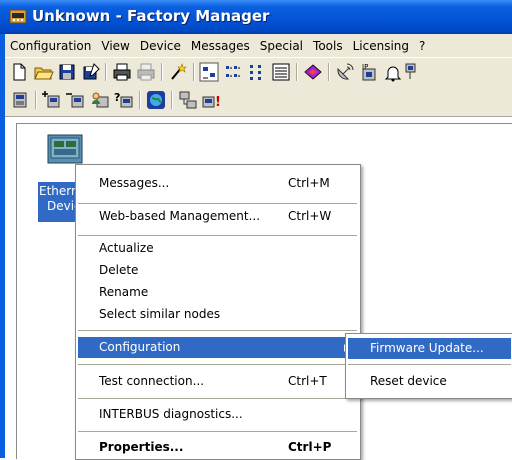  I want to click on menu-item-web-management: Web-based Management... Ctrl+W, so click(217, 216).